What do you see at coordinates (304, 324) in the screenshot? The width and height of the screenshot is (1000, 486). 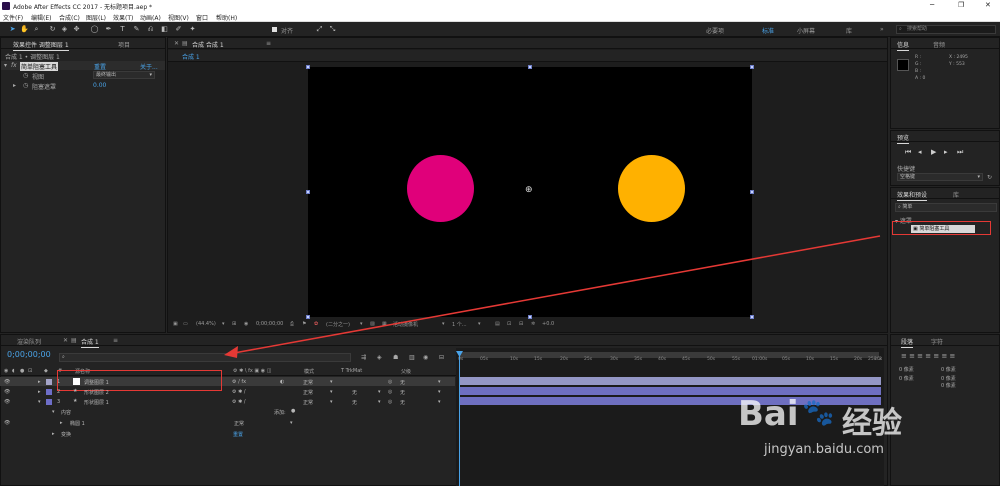 I see `show-snapshot-icon: ⚑` at bounding box center [304, 324].